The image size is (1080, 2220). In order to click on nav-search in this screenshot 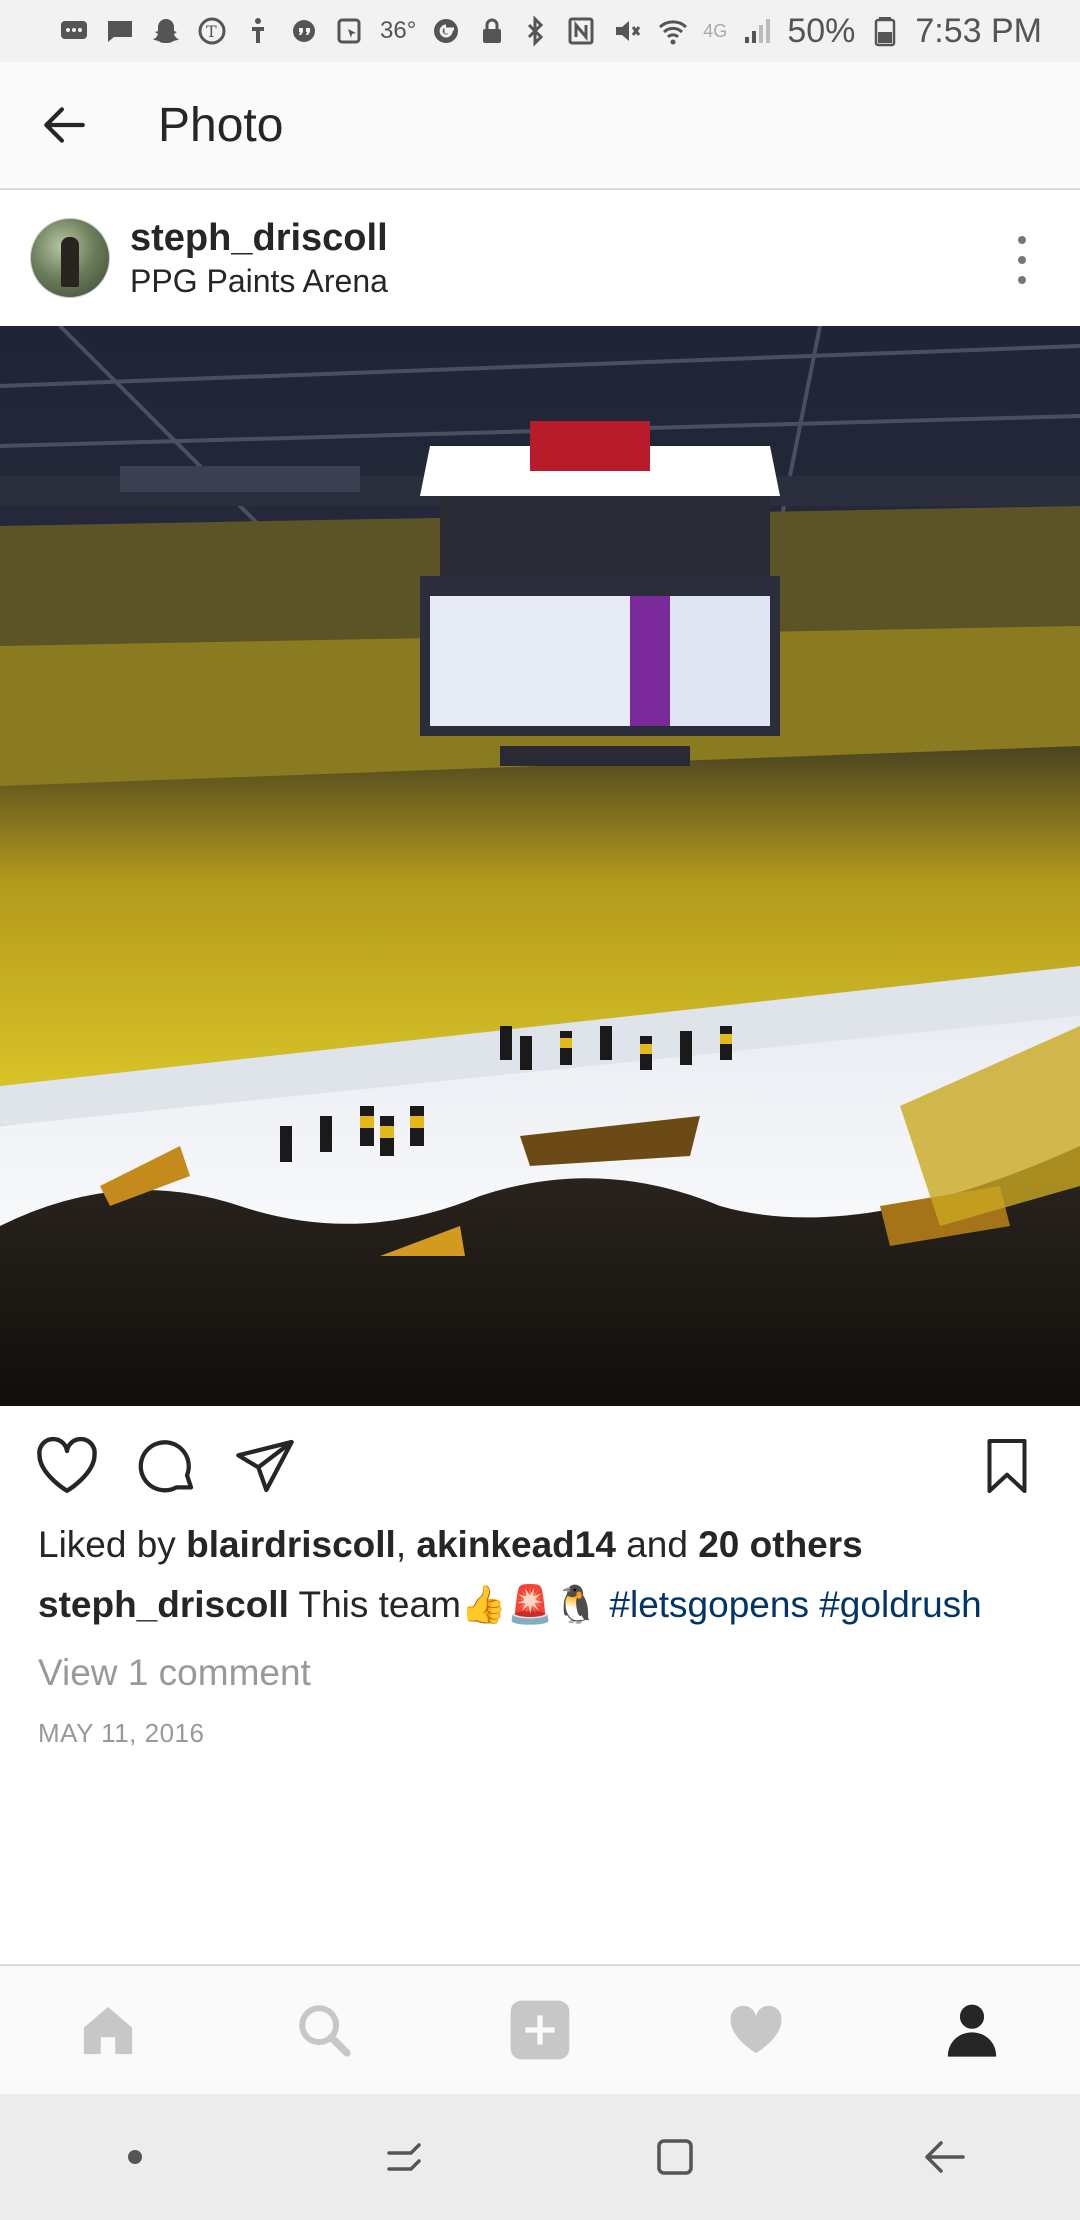, I will do `click(324, 2030)`.